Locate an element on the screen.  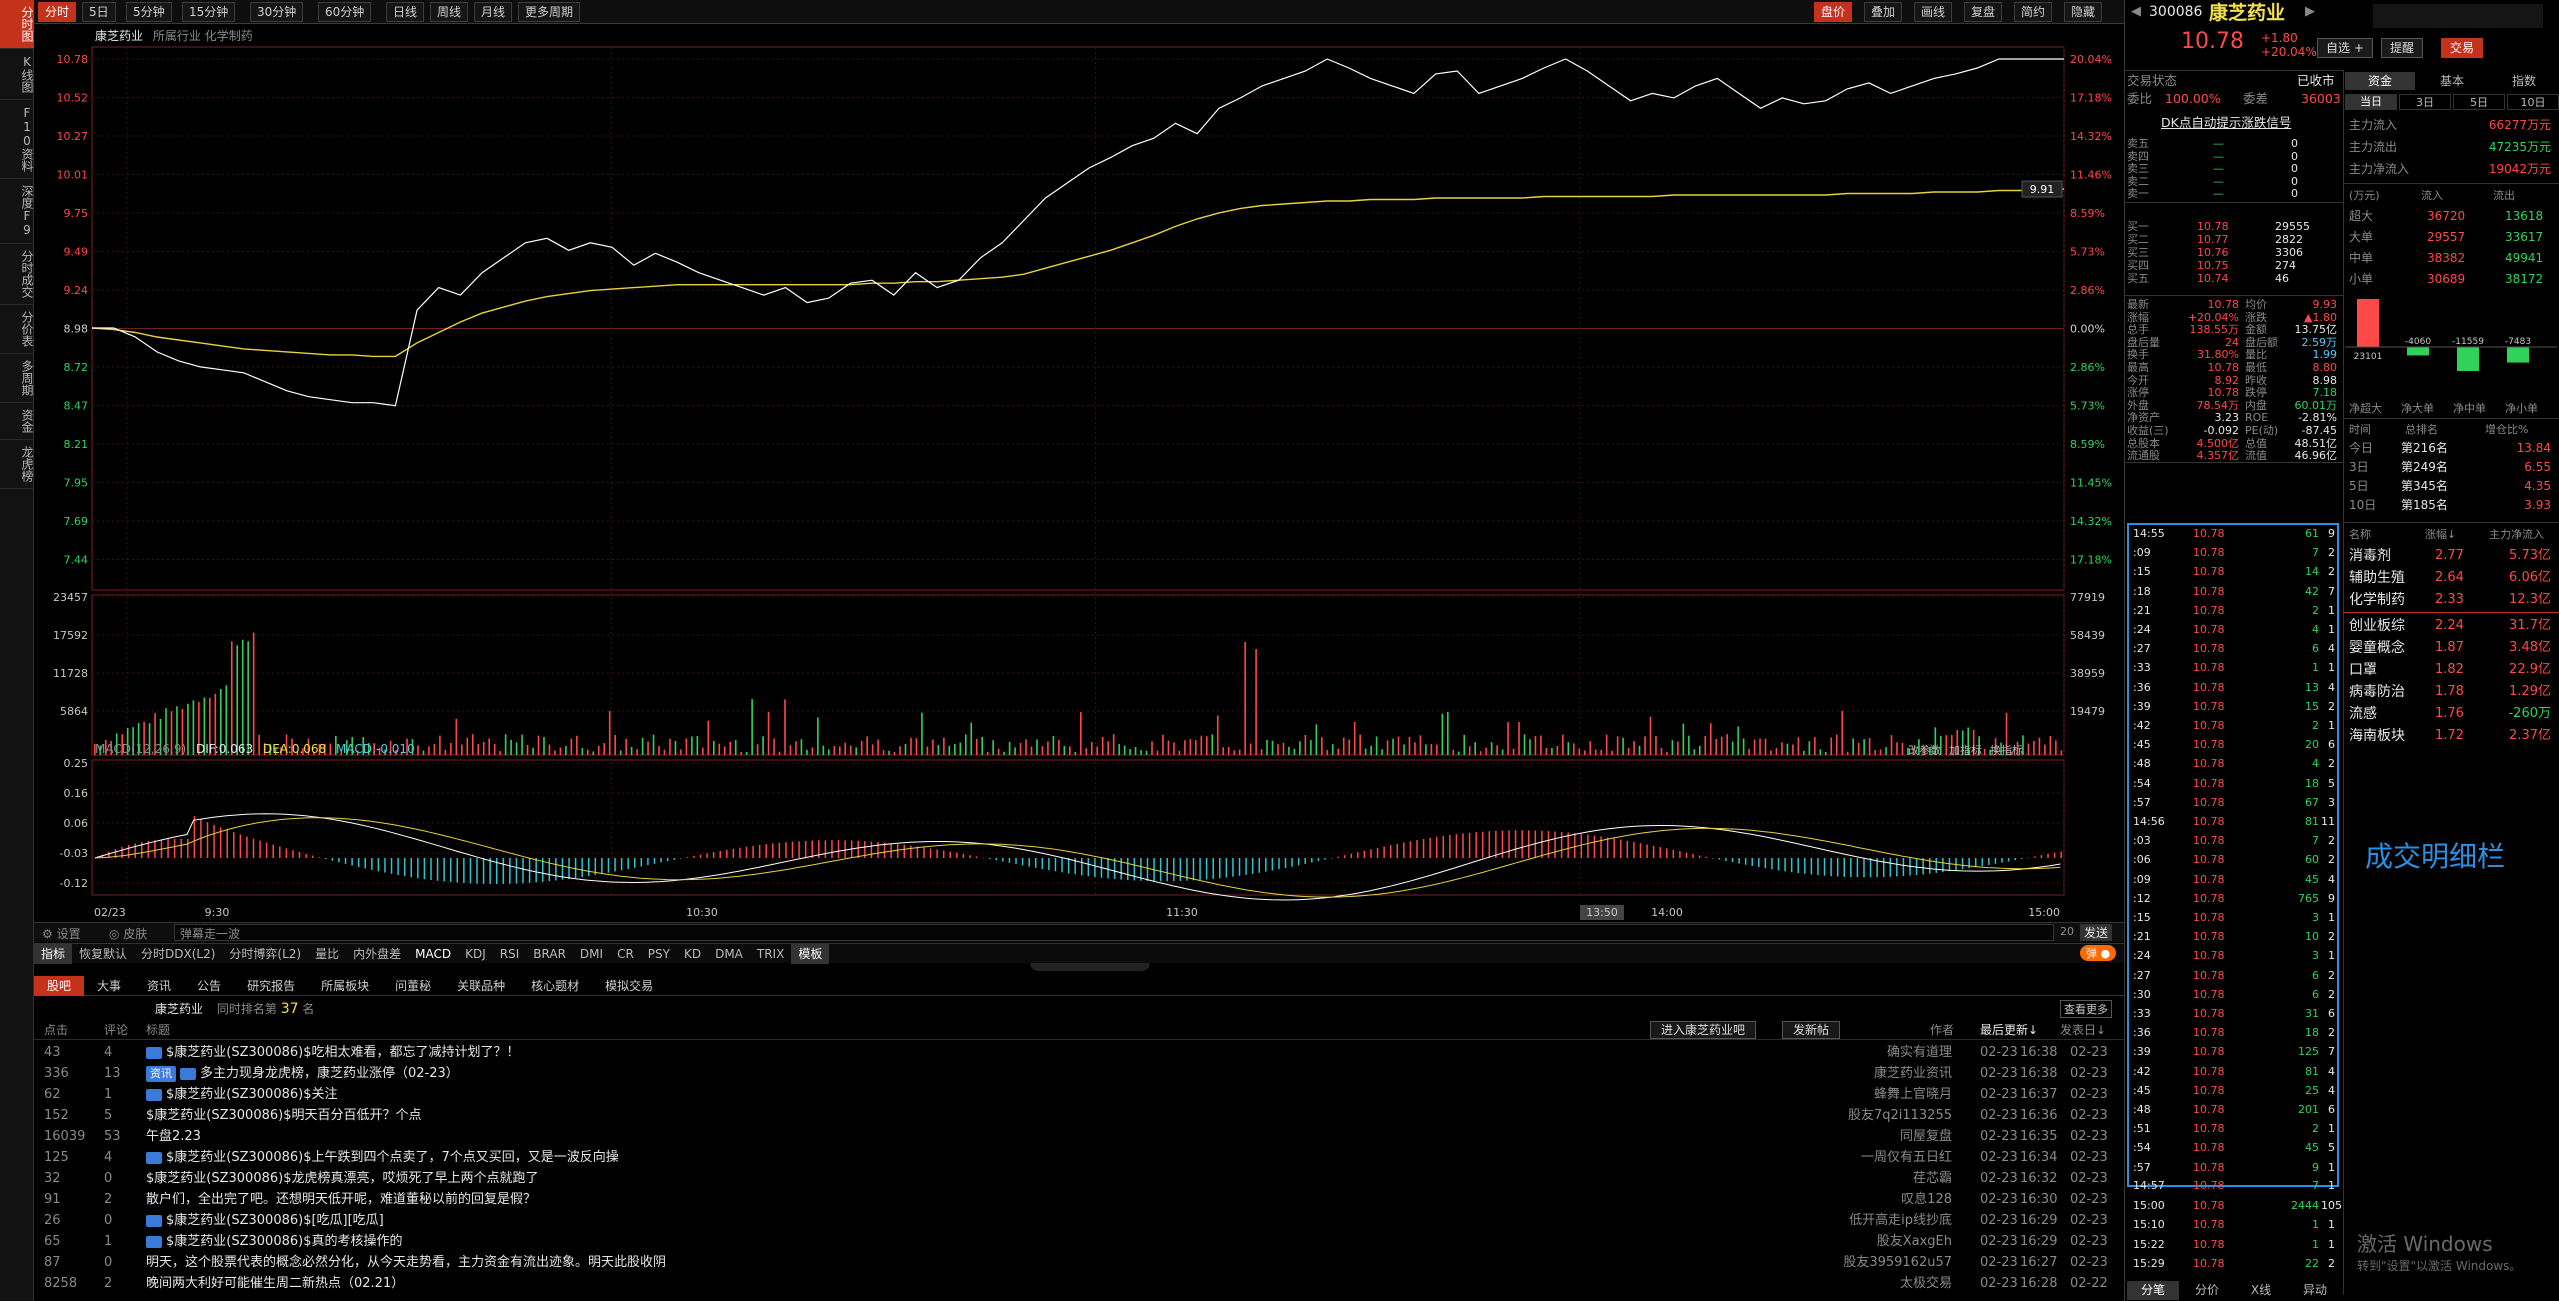
post-author: 确实有道理 is located at coordinates (1919, 1052).